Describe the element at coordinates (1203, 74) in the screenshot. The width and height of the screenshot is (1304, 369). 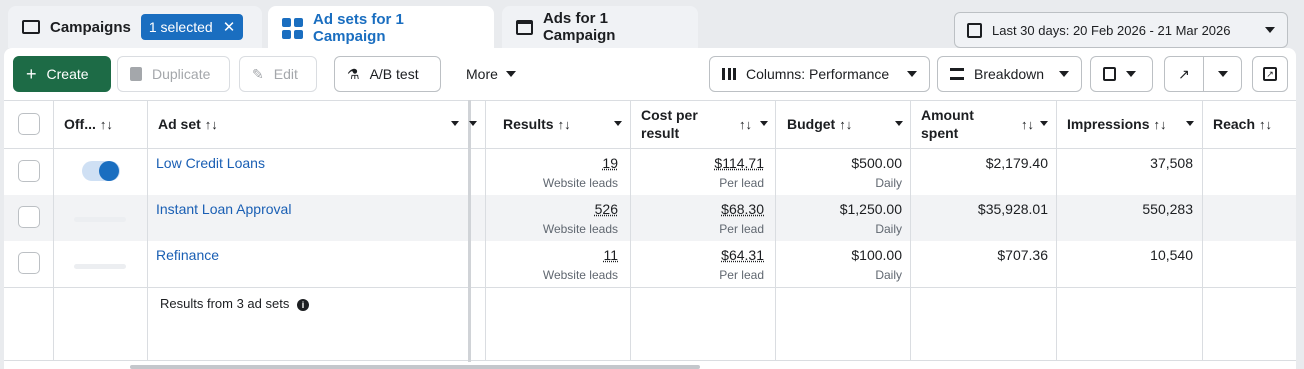
I see `export-button: ↗` at that location.